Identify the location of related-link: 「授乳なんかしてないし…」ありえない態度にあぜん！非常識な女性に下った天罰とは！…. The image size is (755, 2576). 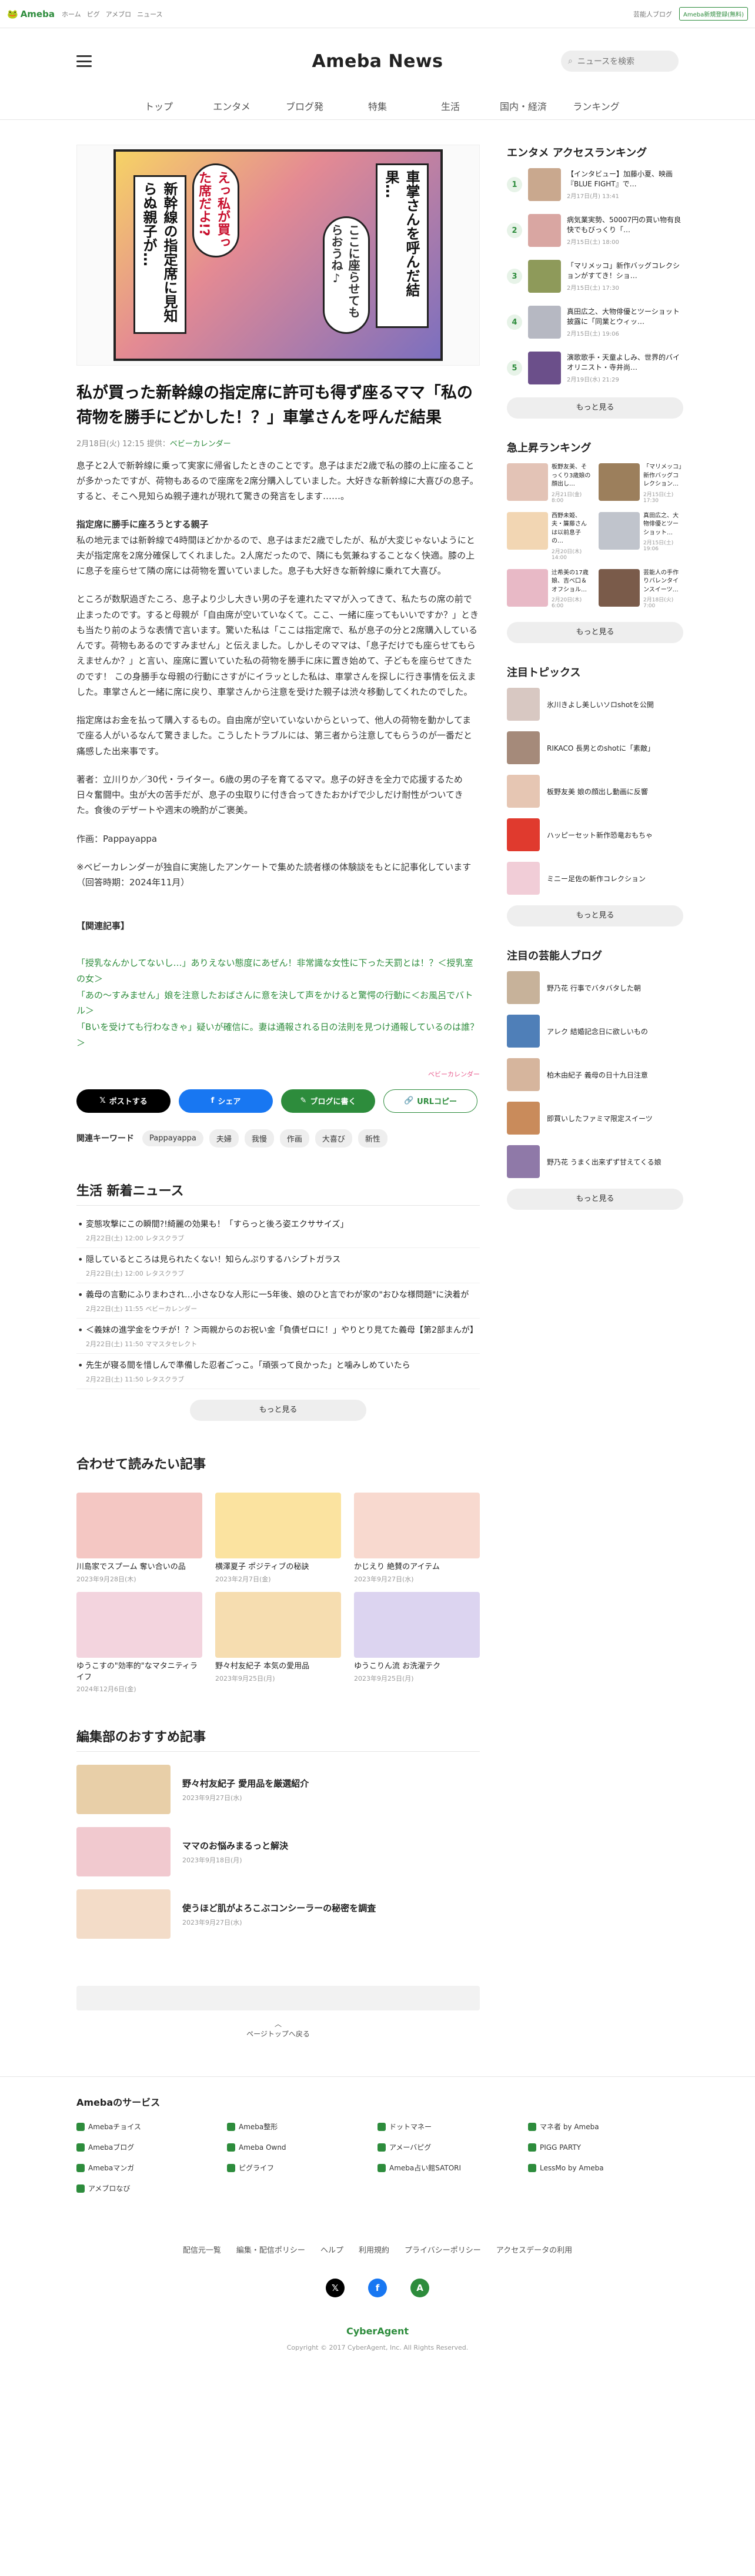
(278, 970).